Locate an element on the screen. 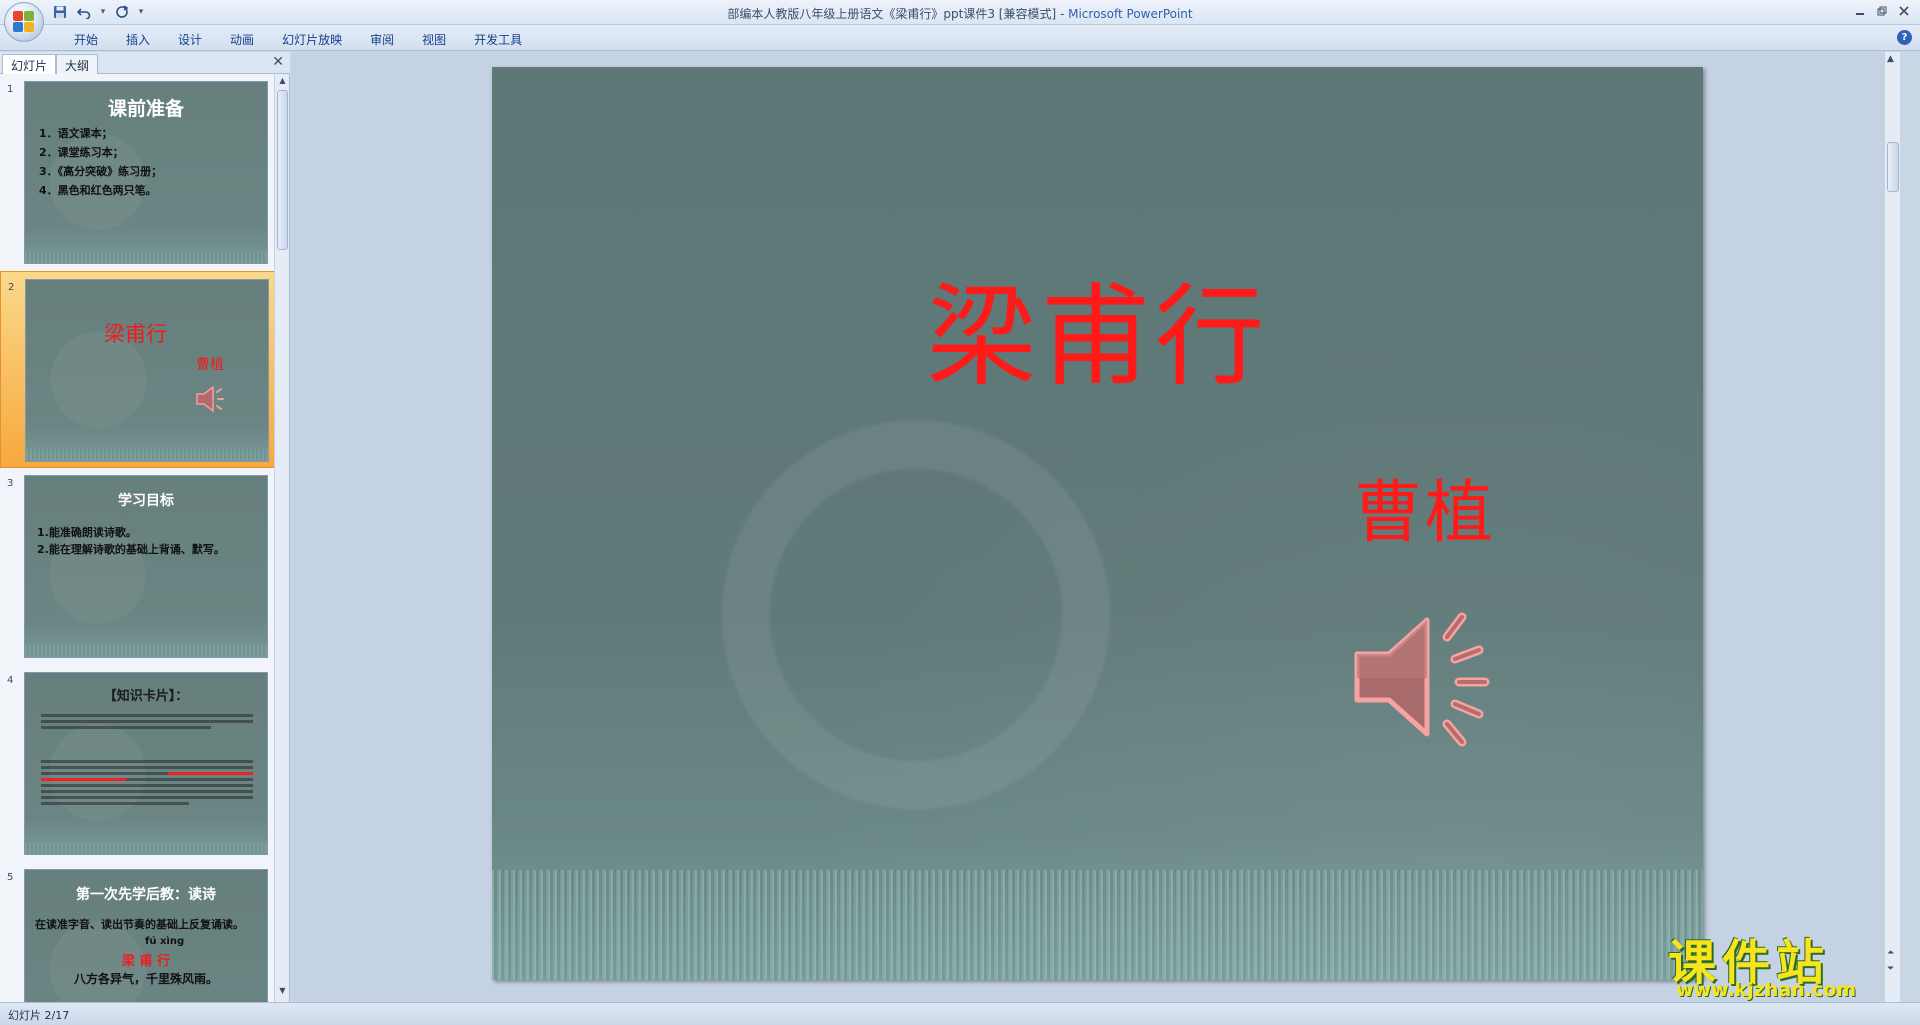  tab-slides: 幻灯片 is located at coordinates (29, 64).